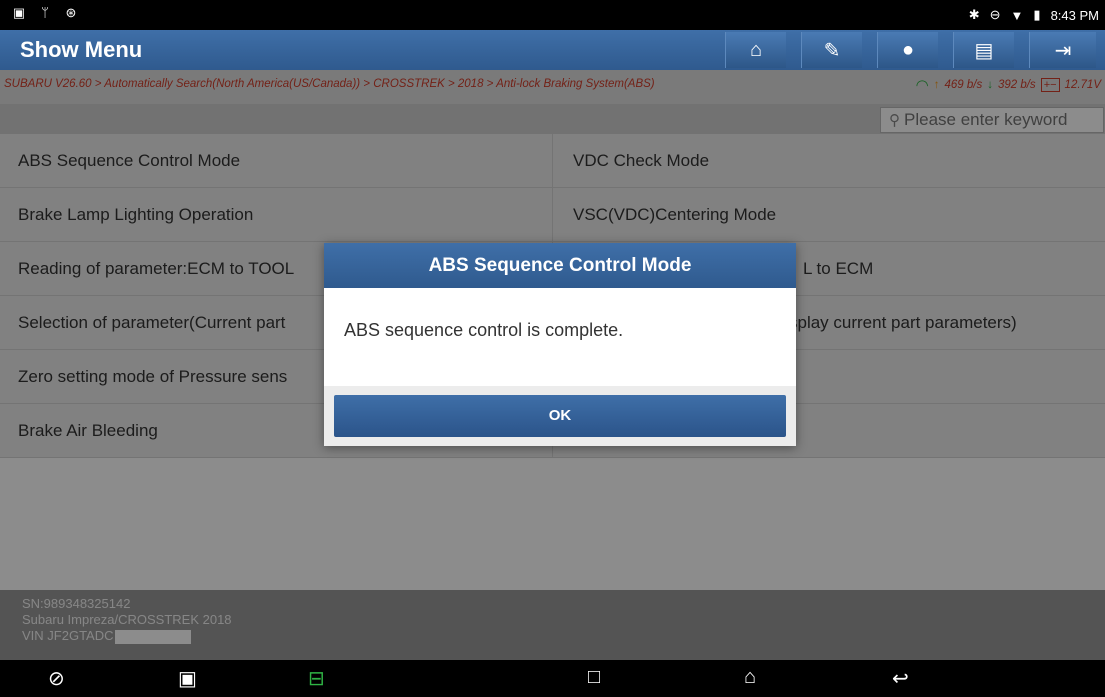 This screenshot has height=697, width=1105. Describe the element at coordinates (45, 12) in the screenshot. I see `stethoscope-icon: ᛘ` at that location.